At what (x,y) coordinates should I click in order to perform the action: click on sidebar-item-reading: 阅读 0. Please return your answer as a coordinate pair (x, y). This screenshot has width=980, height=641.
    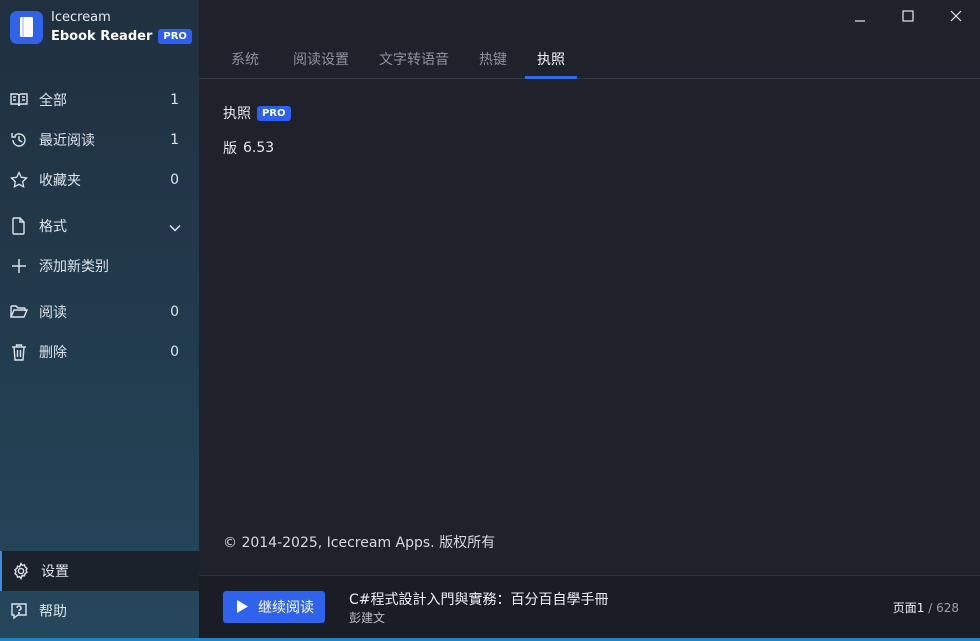
    Looking at the image, I should click on (99, 312).